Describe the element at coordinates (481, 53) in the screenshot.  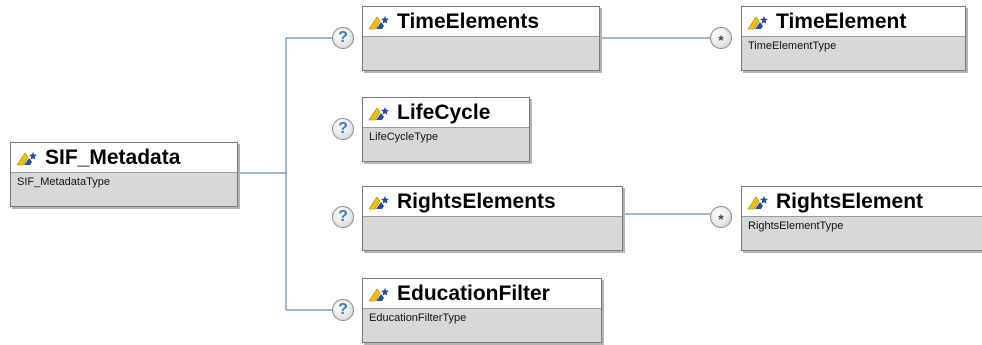
I see `time-elements-type` at that location.